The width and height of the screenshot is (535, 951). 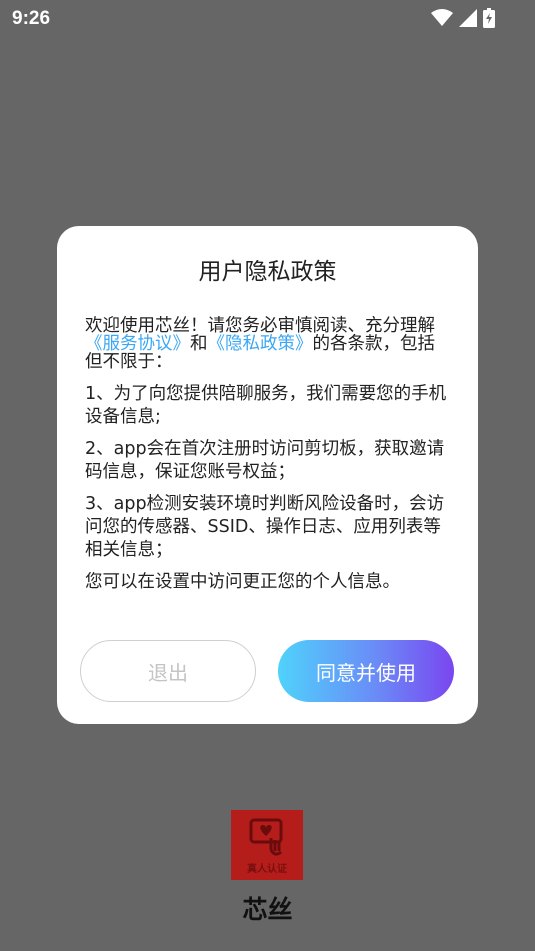 What do you see at coordinates (260, 326) in the screenshot?
I see `intro-prefix: 欢迎使用芯丝！请您务必审慎阅读、充分理解` at bounding box center [260, 326].